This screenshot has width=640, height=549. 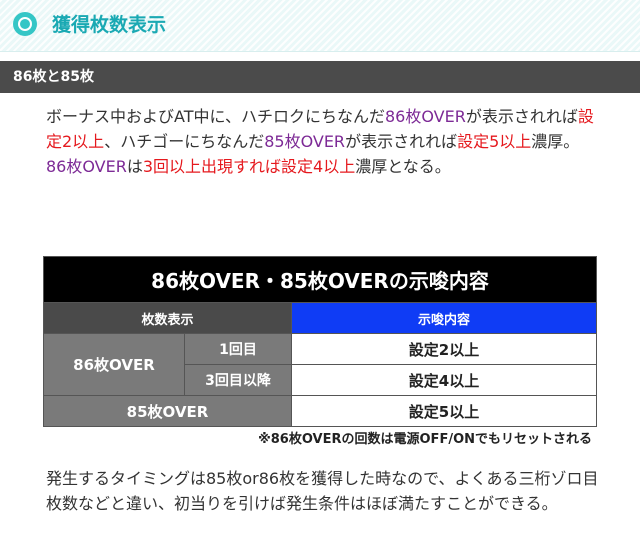 What do you see at coordinates (109, 25) in the screenshot?
I see `page-title: 獲得枚数表示` at bounding box center [109, 25].